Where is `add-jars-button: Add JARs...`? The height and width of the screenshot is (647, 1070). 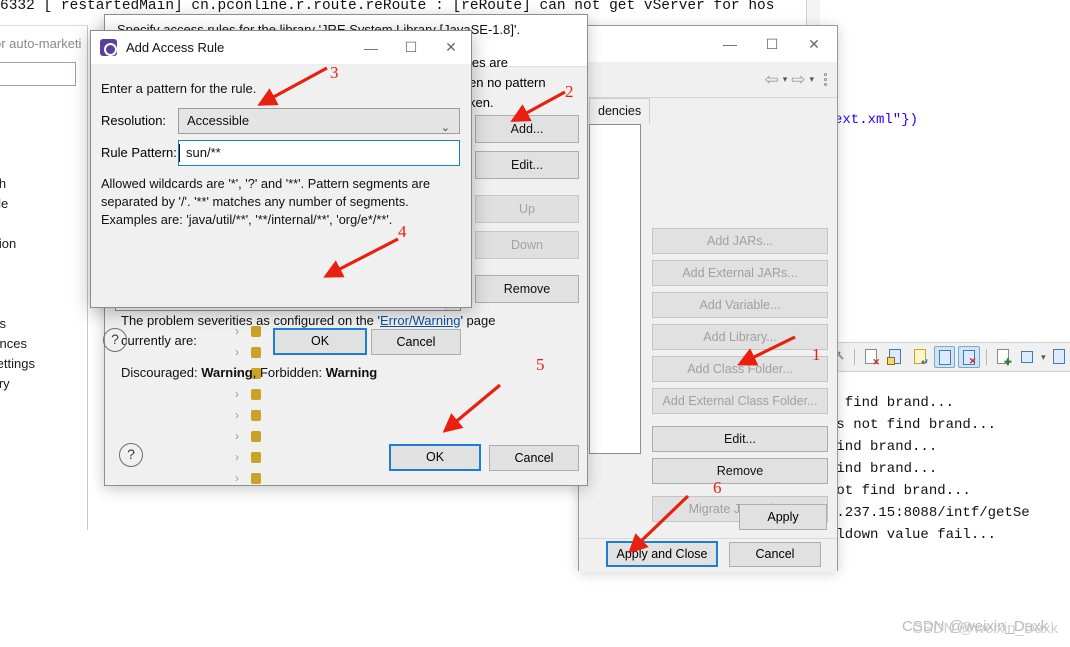
add-jars-button: Add JARs... is located at coordinates (740, 241).